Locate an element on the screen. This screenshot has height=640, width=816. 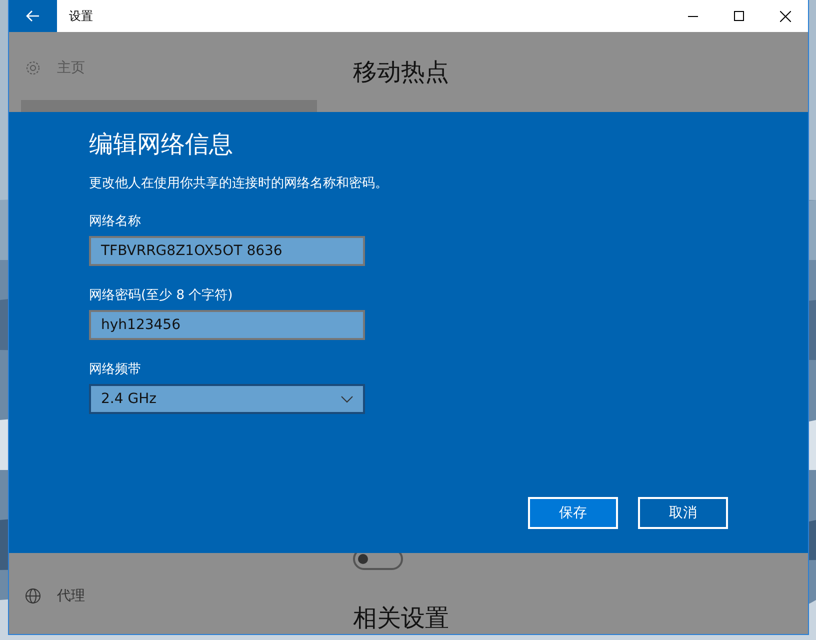
dialog-title: 编辑网络信息 is located at coordinates (161, 144).